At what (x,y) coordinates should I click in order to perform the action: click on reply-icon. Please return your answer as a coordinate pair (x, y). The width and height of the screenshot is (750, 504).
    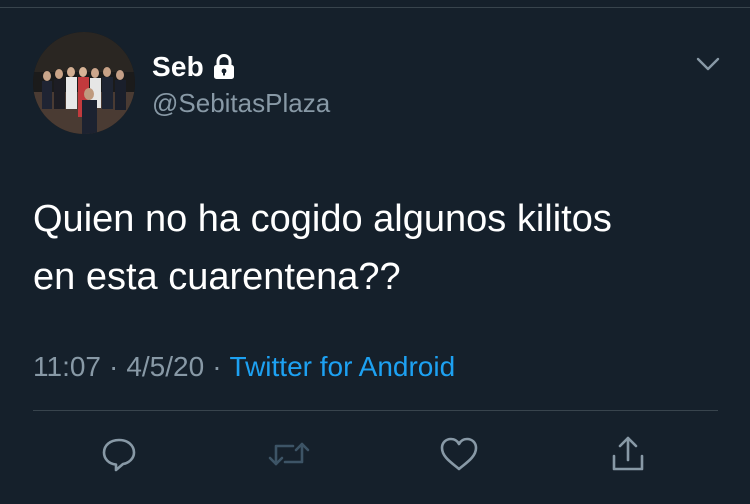
    Looking at the image, I should click on (119, 455).